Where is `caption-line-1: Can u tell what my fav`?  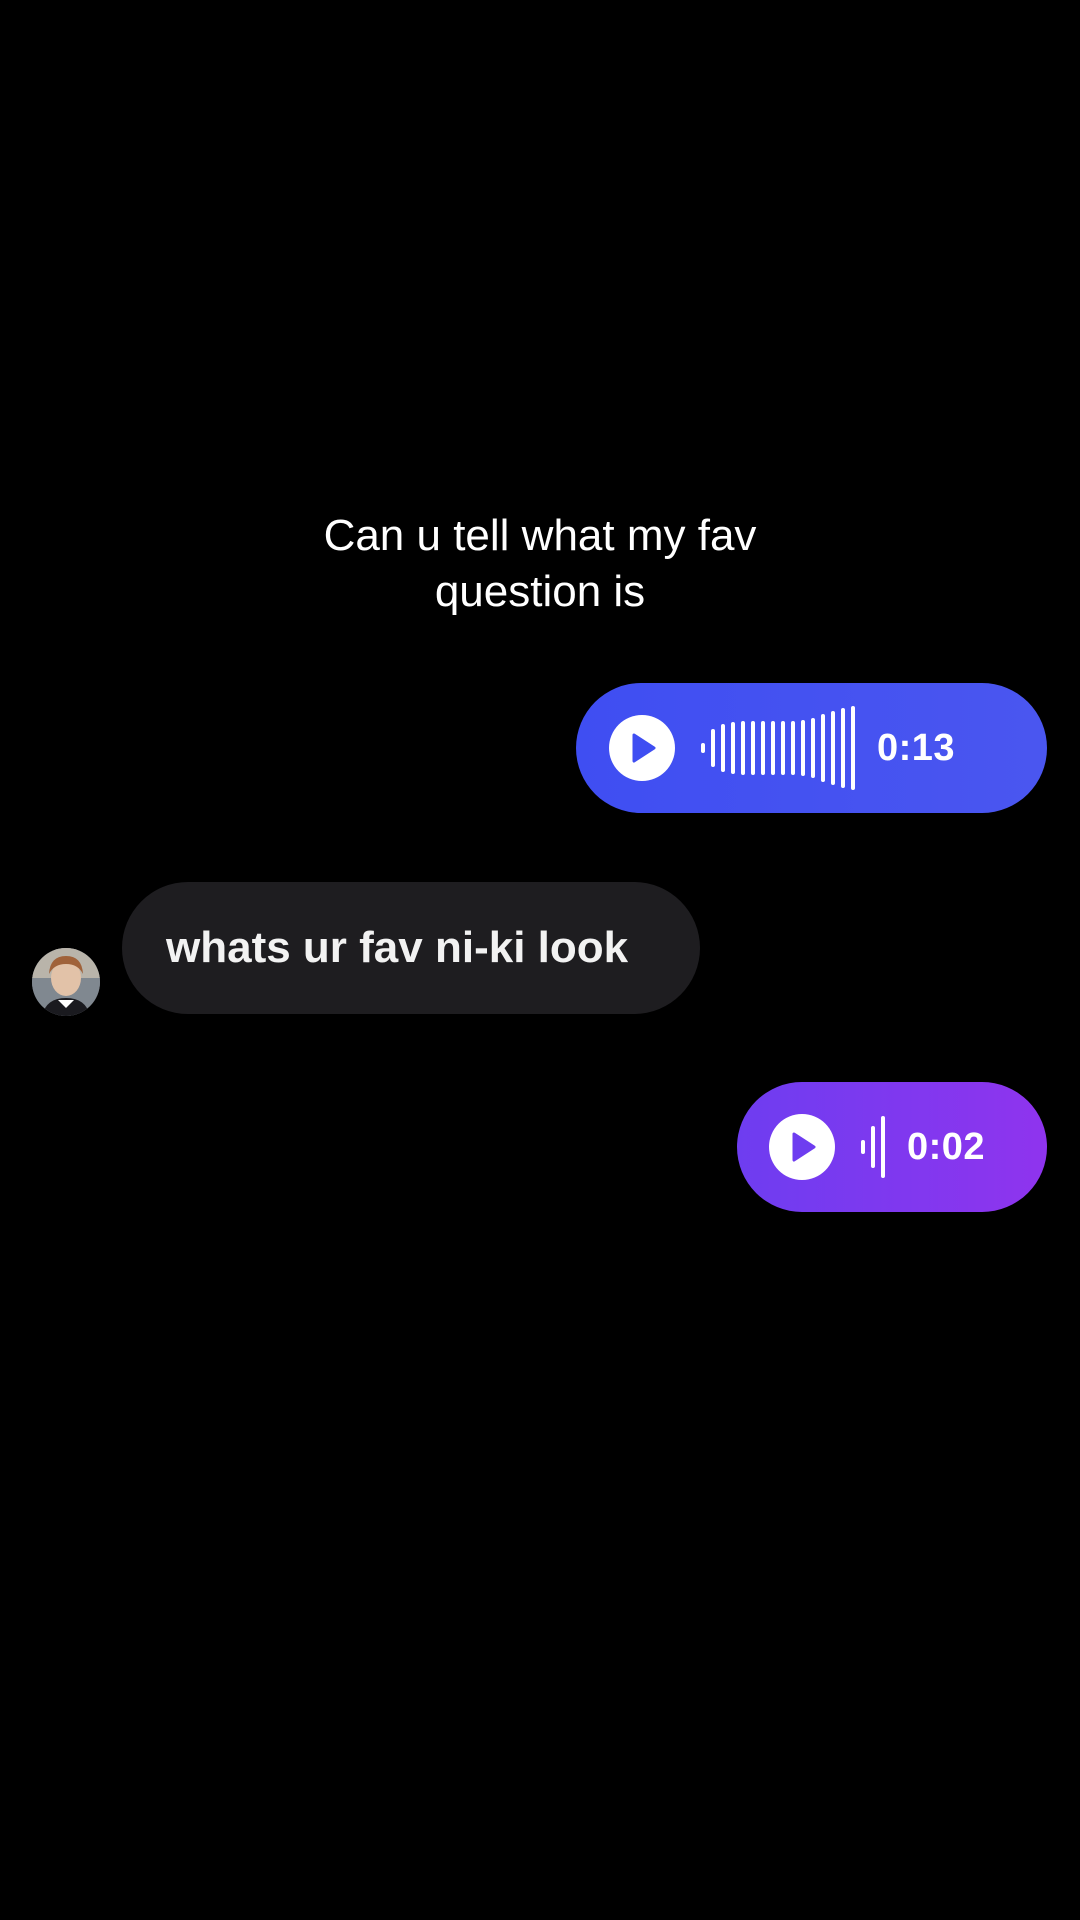
caption-line-1: Can u tell what my fav is located at coordinates (540, 535).